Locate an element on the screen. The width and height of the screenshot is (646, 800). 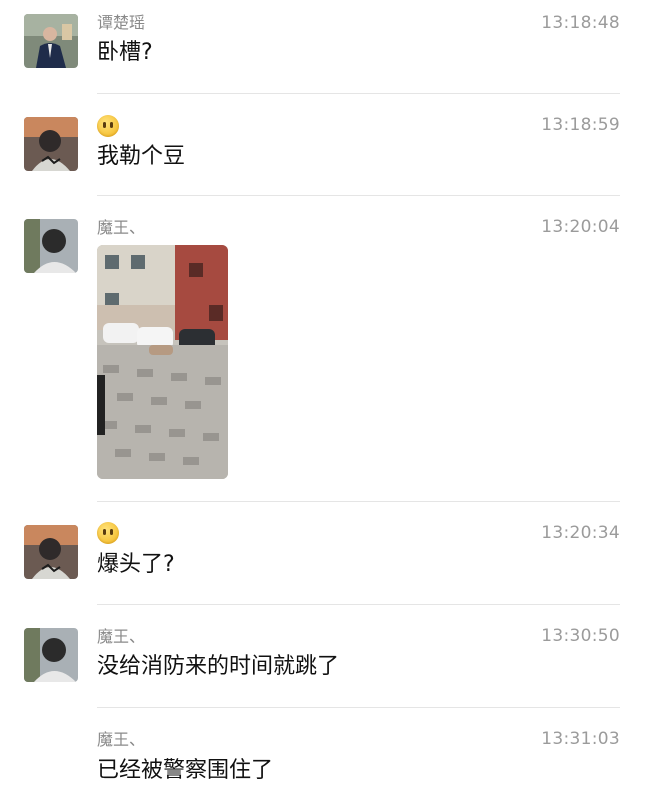
avatar-tan-chuyao is located at coordinates (51, 41).